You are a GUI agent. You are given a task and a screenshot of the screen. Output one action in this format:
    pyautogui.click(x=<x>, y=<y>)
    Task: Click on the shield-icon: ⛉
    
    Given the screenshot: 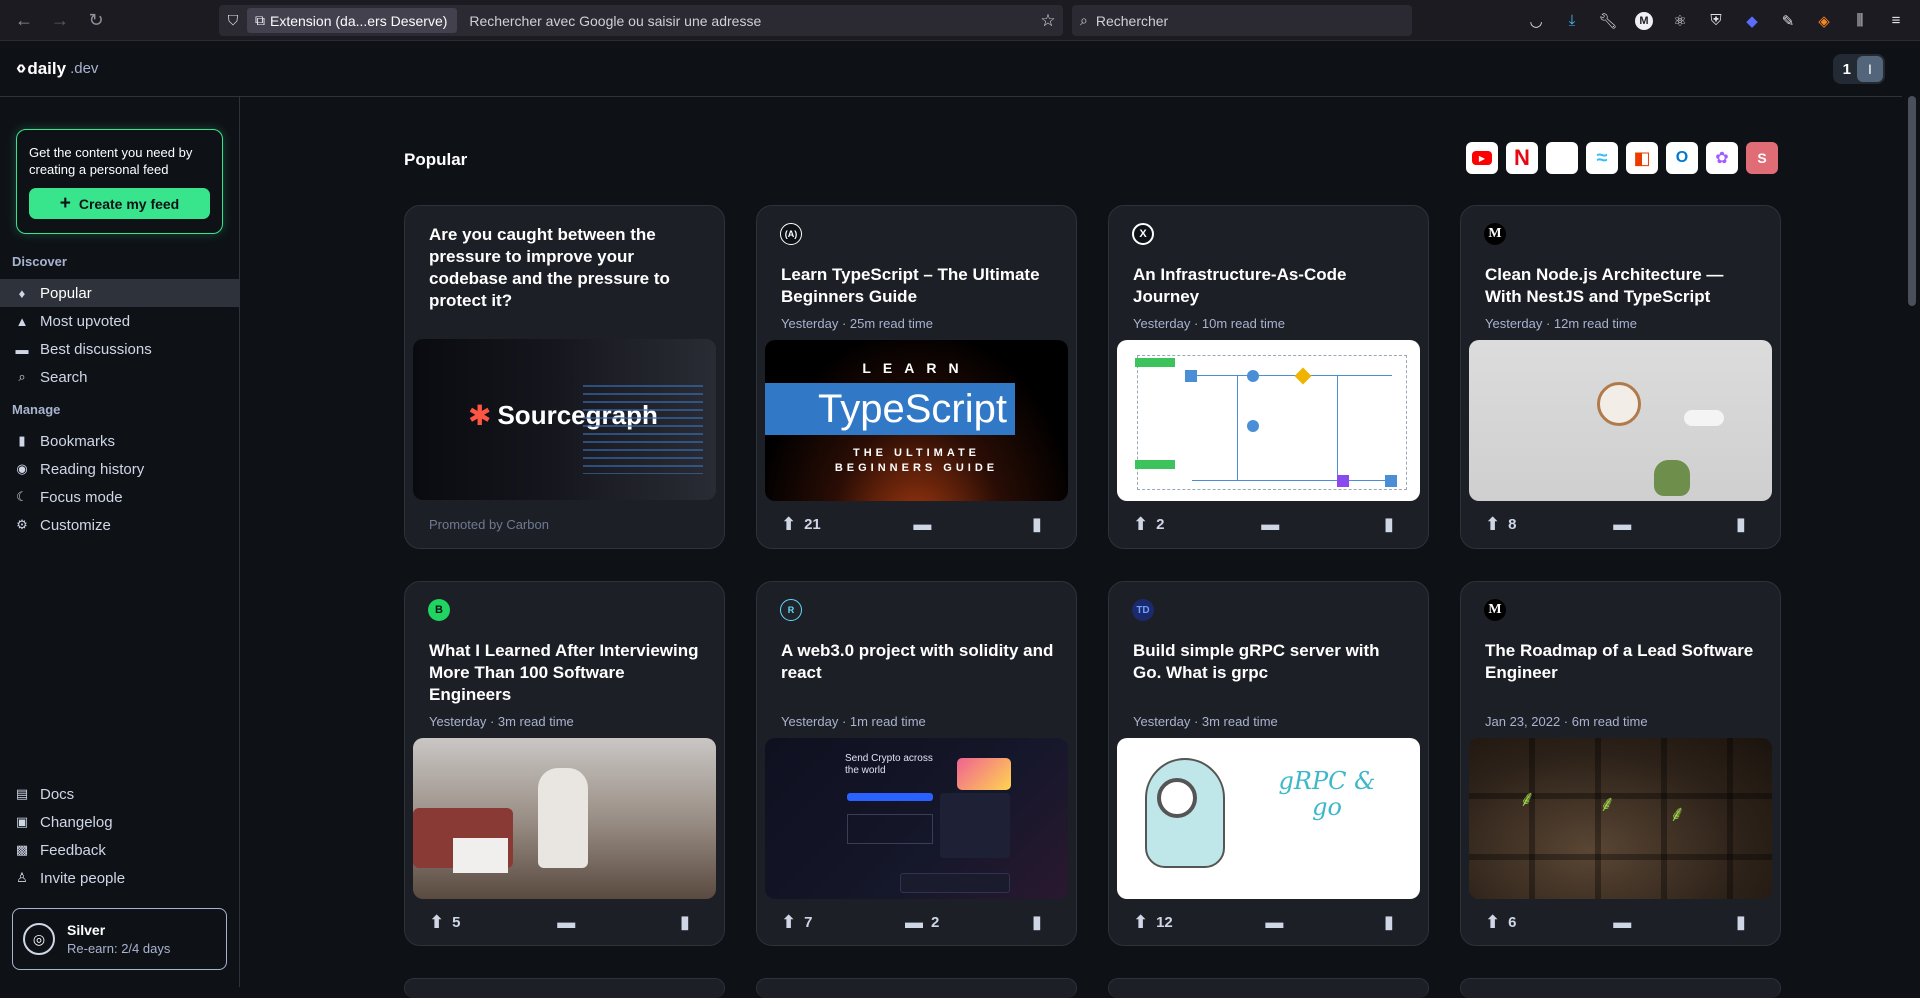 What is the action you would take?
    pyautogui.click(x=233, y=20)
    